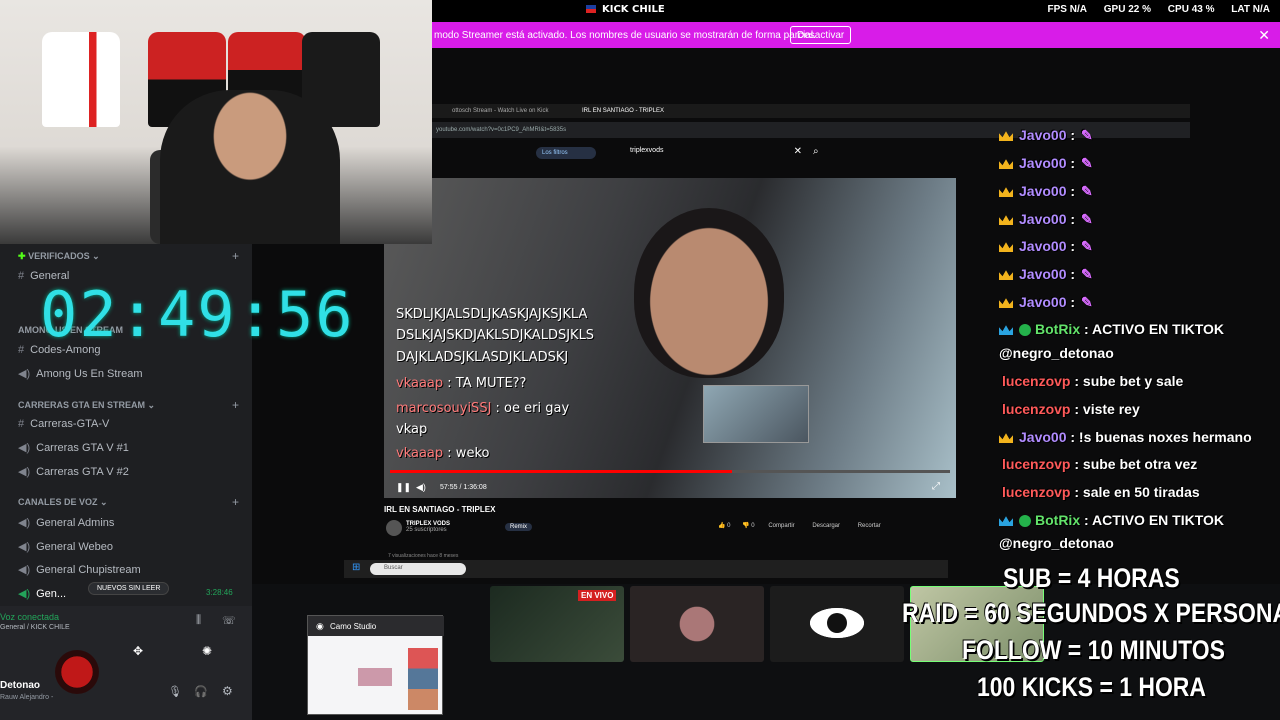 Image resolution: width=1280 pixels, height=720 pixels. I want to click on channel-general-admins: ◀) General Admins, so click(66, 522).